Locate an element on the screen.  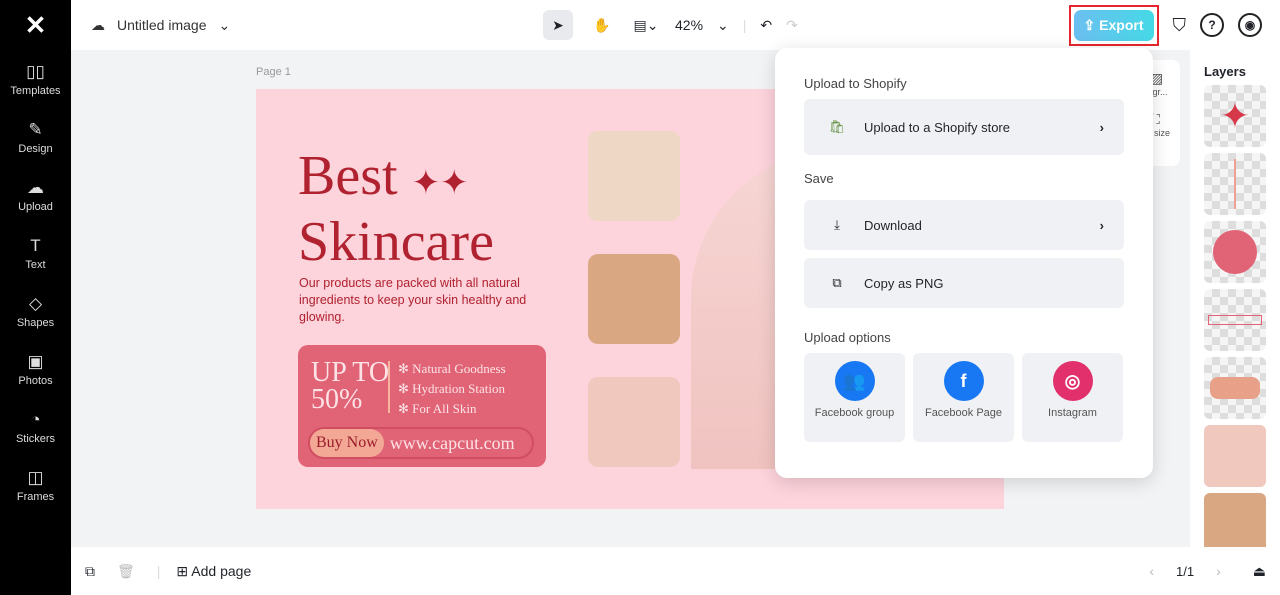
download-icon: ⤓ is located at coordinates (837, 224).